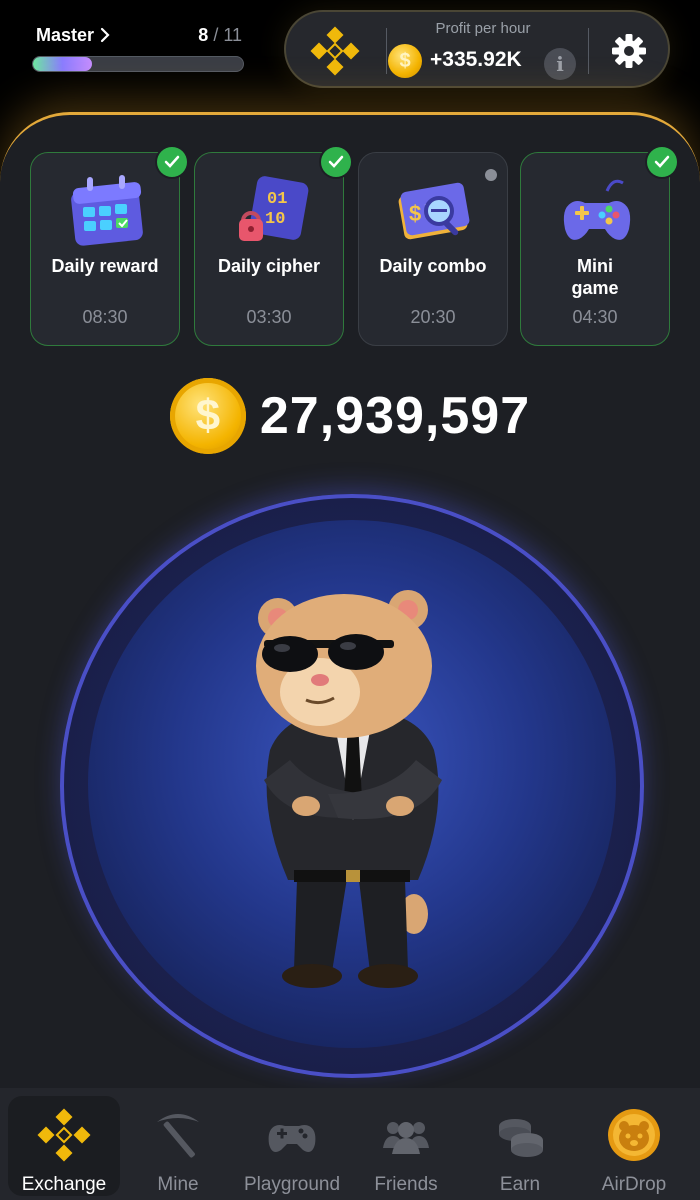  Describe the element at coordinates (433, 317) in the screenshot. I see `card-time: 20:30` at that location.